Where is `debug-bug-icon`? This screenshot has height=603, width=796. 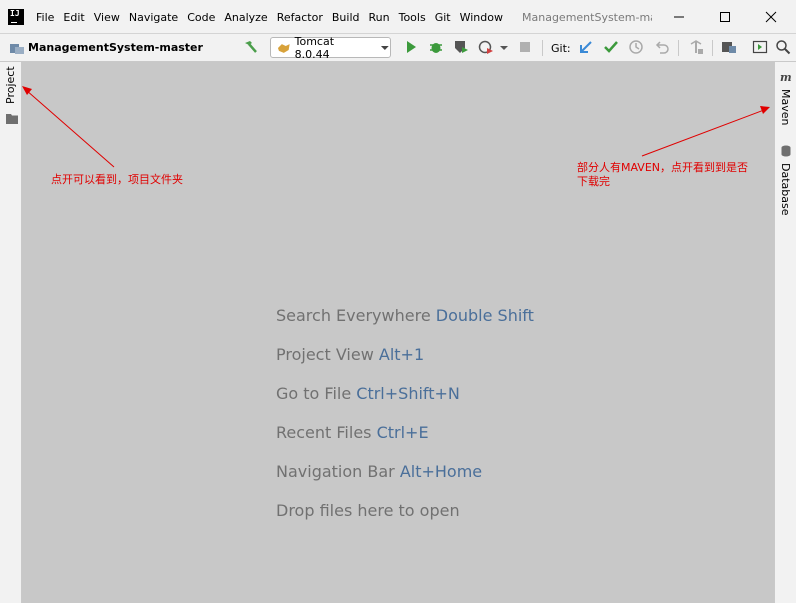
debug-bug-icon is located at coordinates (436, 47).